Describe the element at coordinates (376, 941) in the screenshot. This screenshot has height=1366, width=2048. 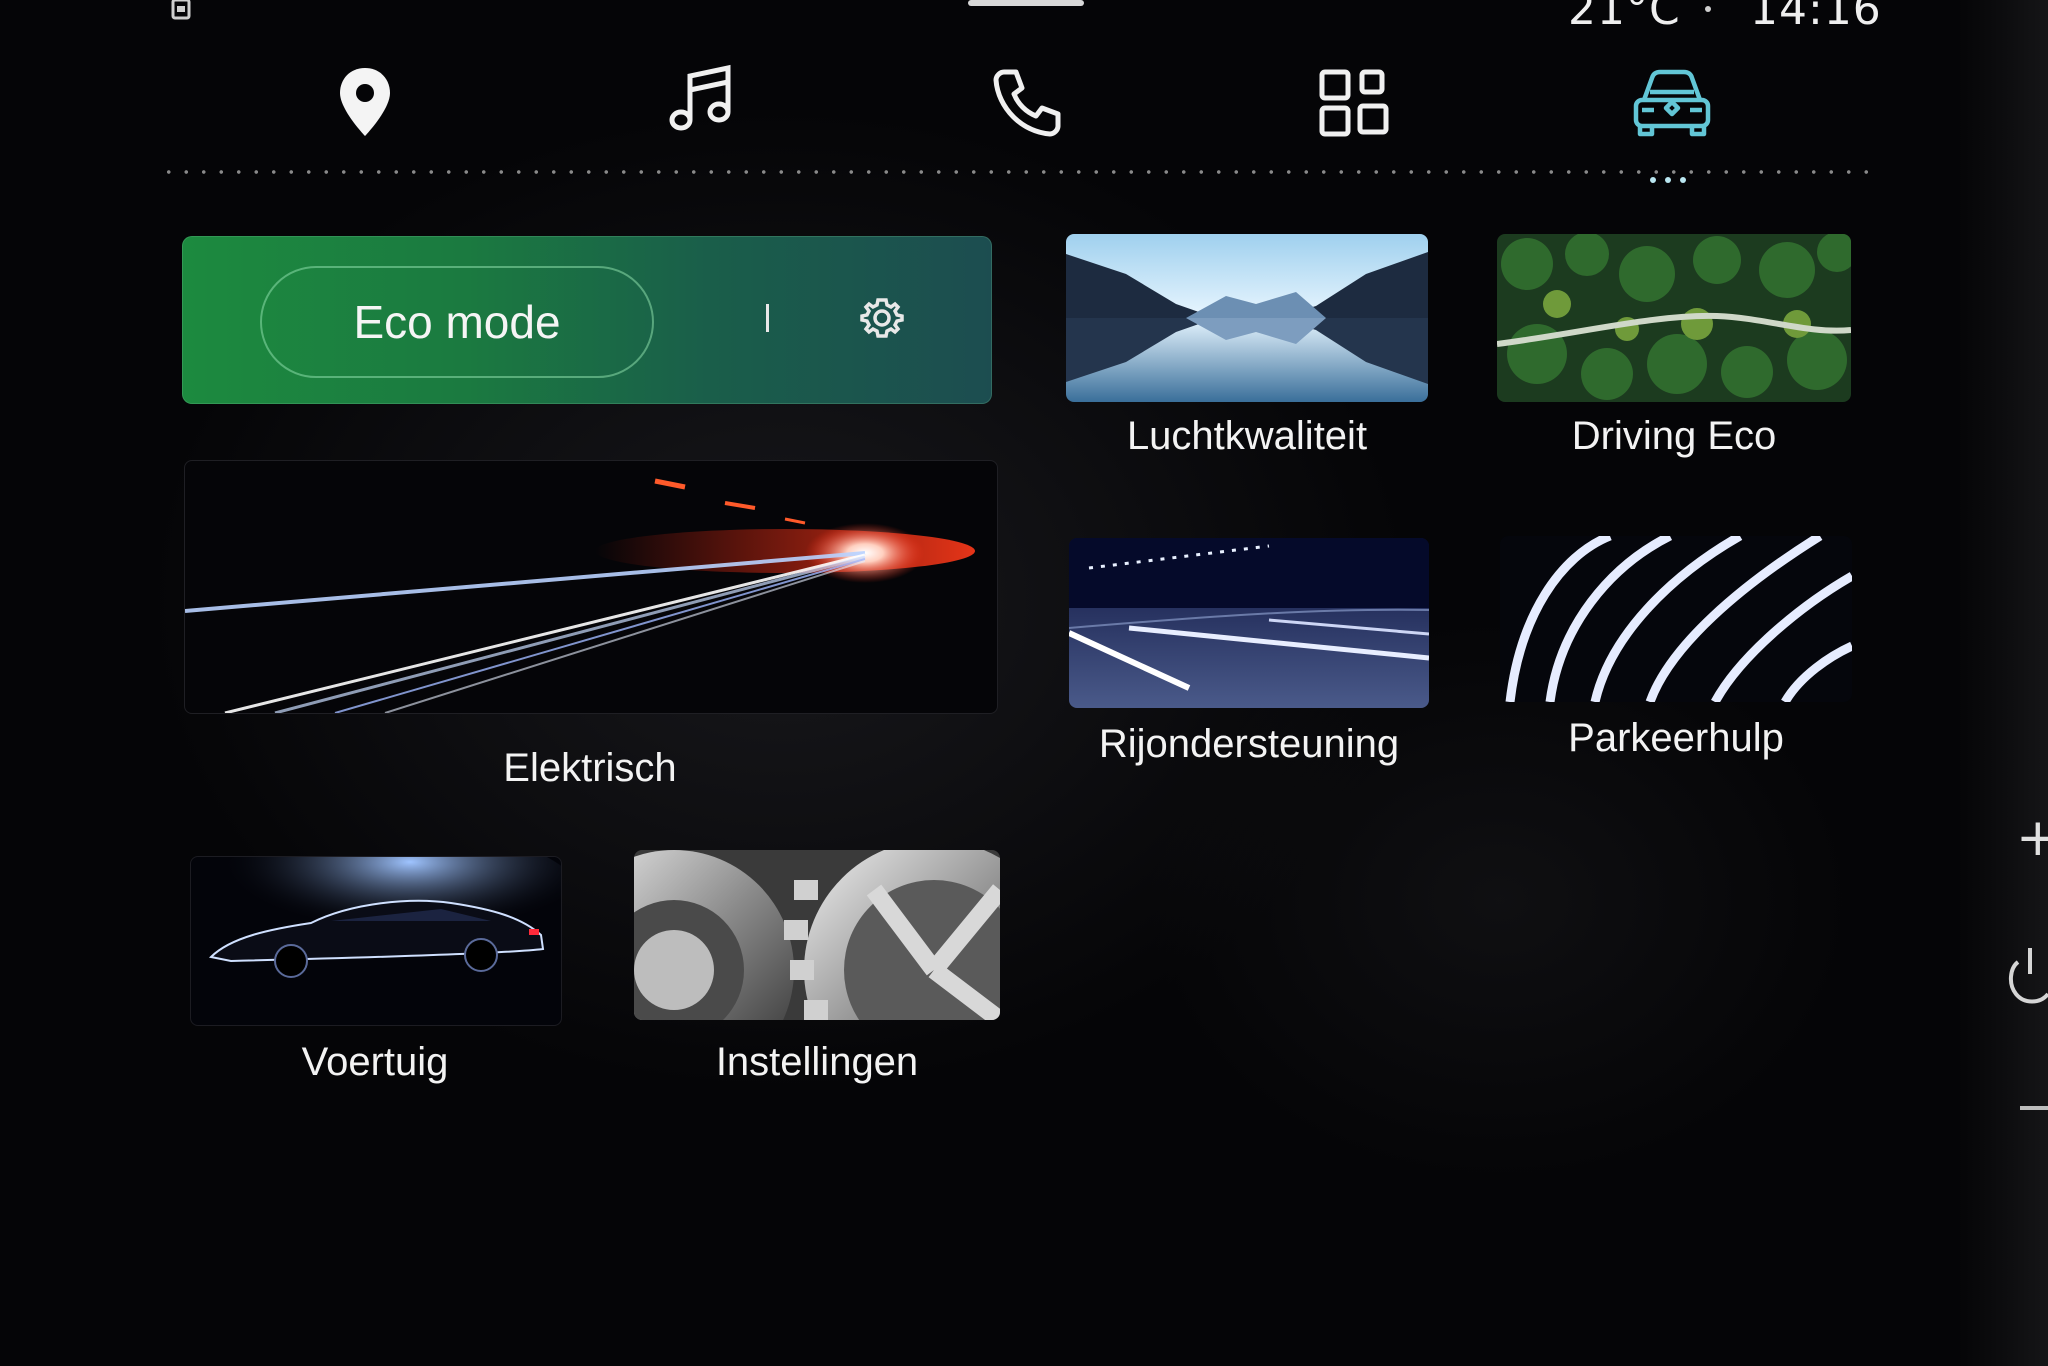
I see `car-silhouette-image` at that location.